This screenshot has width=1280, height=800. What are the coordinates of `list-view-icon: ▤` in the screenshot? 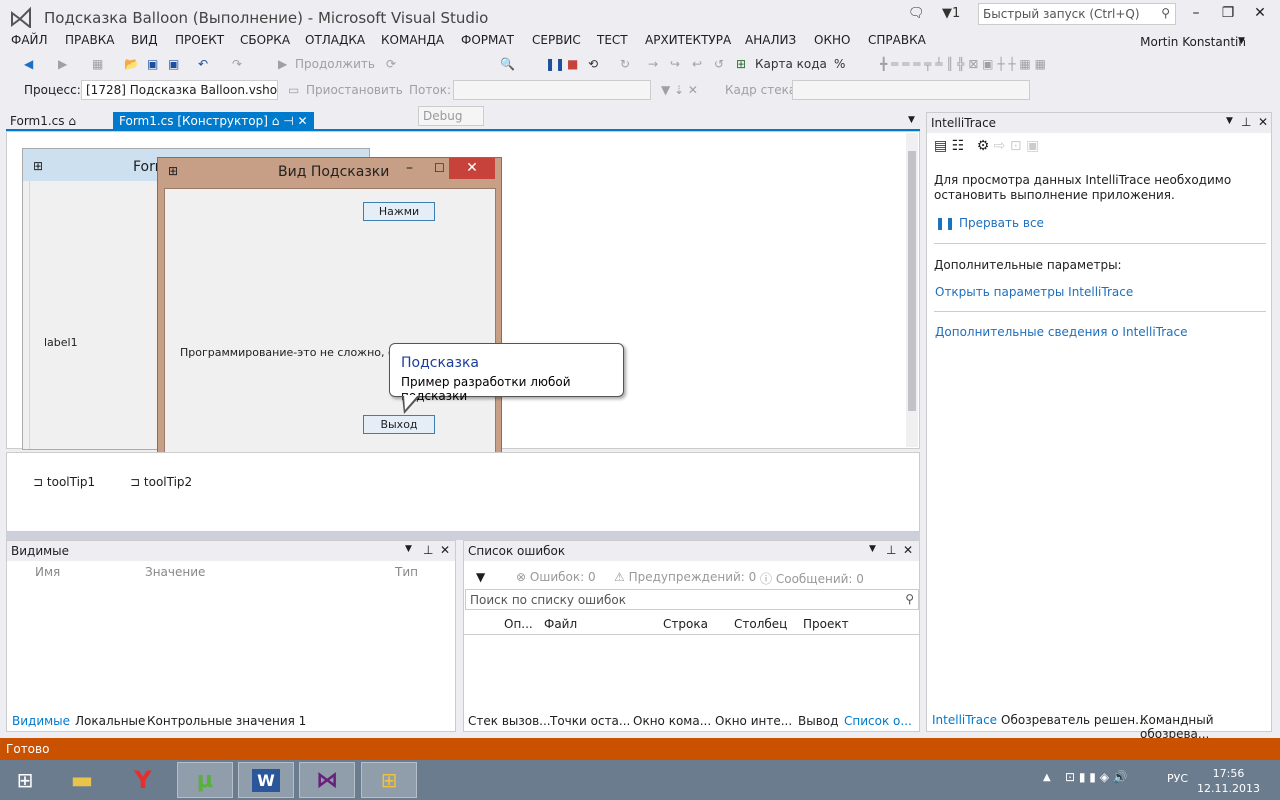 It's located at (940, 146).